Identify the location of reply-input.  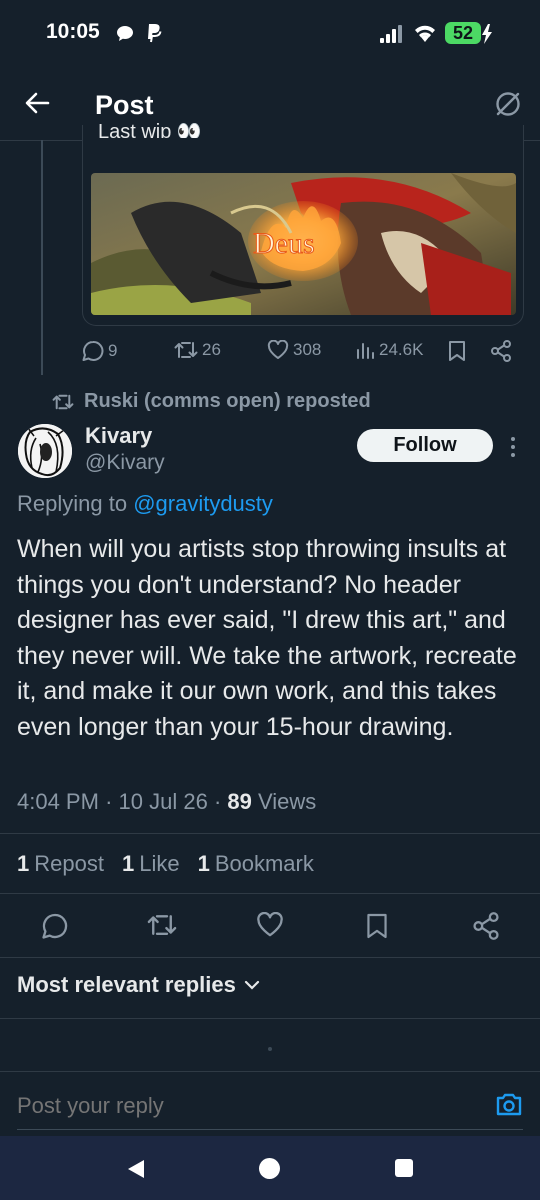
(237, 1106).